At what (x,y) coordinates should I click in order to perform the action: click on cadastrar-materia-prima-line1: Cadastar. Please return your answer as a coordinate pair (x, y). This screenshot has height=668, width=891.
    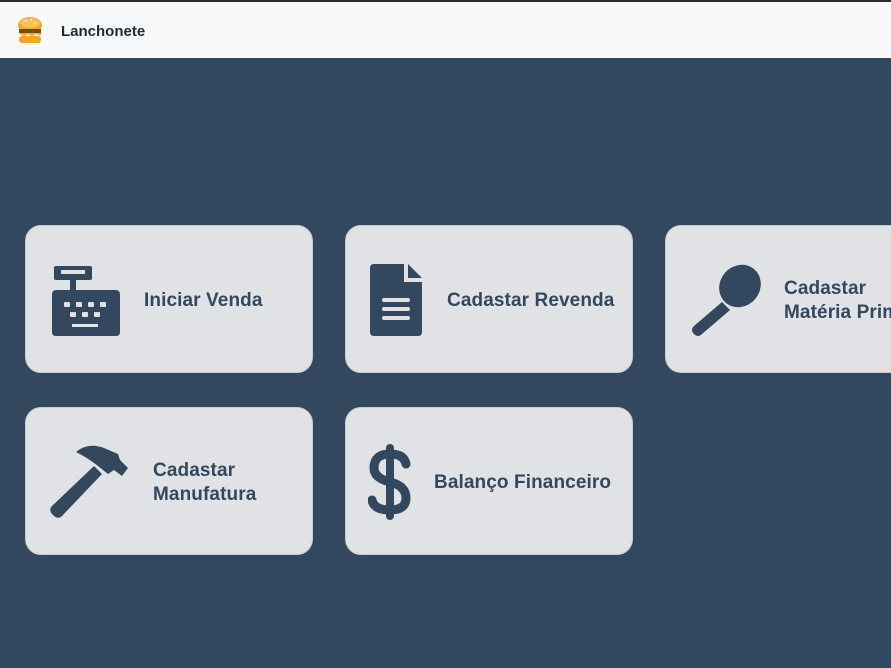
    Looking at the image, I should click on (825, 288).